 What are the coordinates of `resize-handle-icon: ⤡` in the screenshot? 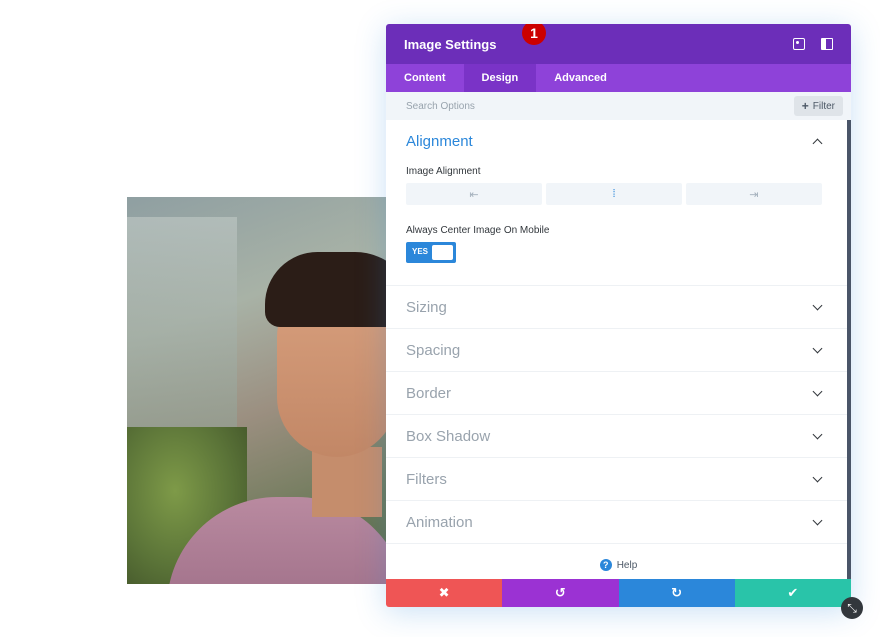 It's located at (852, 608).